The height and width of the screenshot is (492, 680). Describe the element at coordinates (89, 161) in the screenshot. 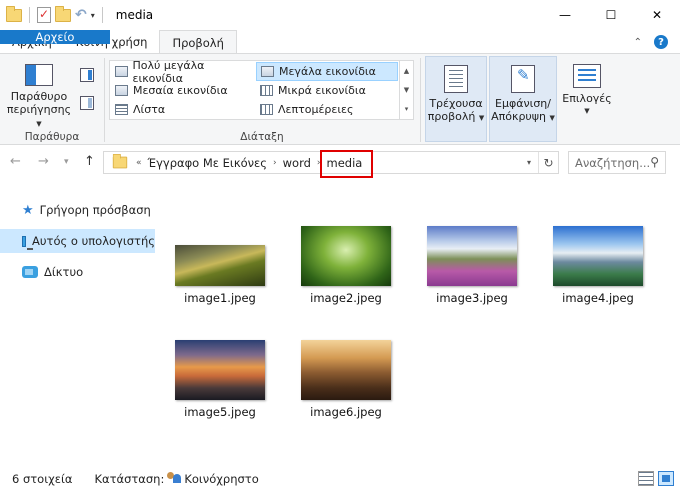

I see `up-arrow-icon: ↑` at that location.